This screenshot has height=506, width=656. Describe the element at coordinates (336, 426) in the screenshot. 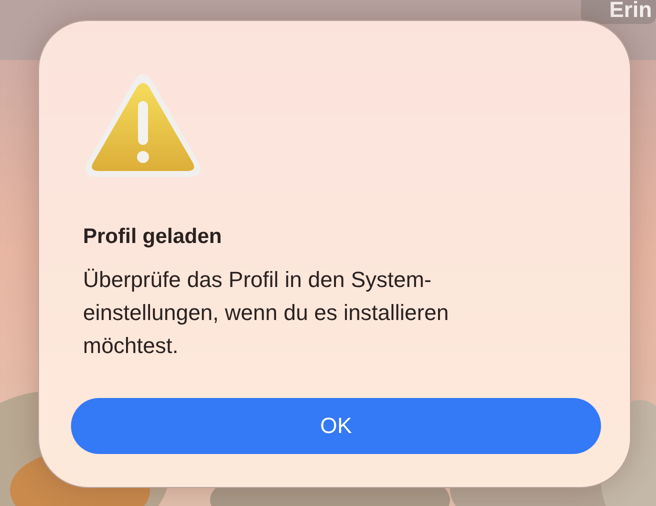

I see `ok-button: OK` at that location.